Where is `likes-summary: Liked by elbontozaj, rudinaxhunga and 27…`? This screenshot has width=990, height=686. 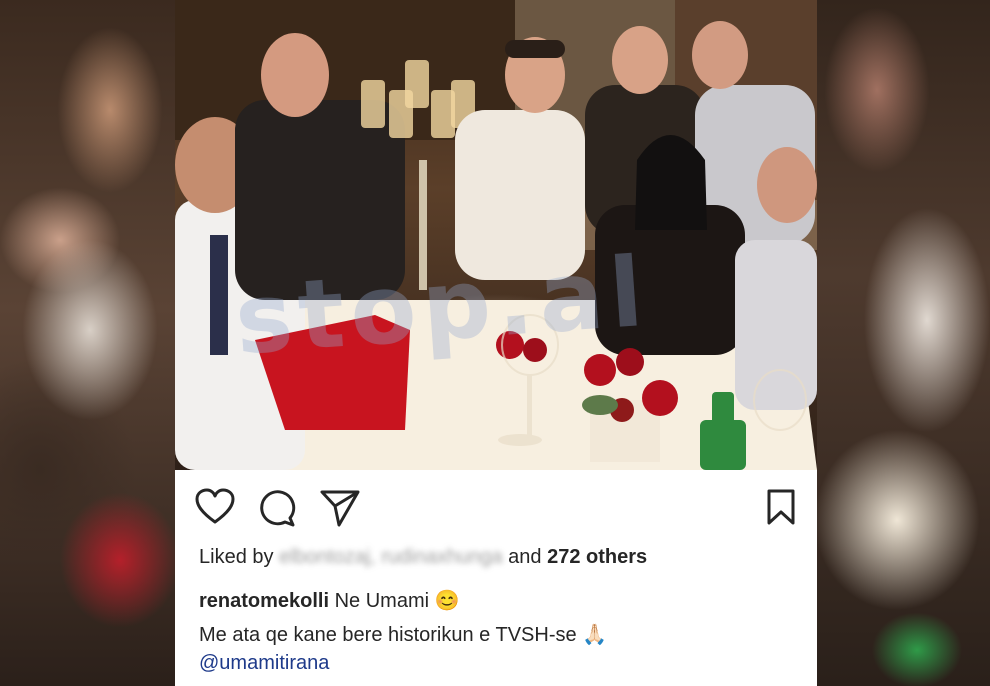
likes-summary: Liked by elbontozaj, rudinaxhunga and 27… is located at coordinates (423, 557).